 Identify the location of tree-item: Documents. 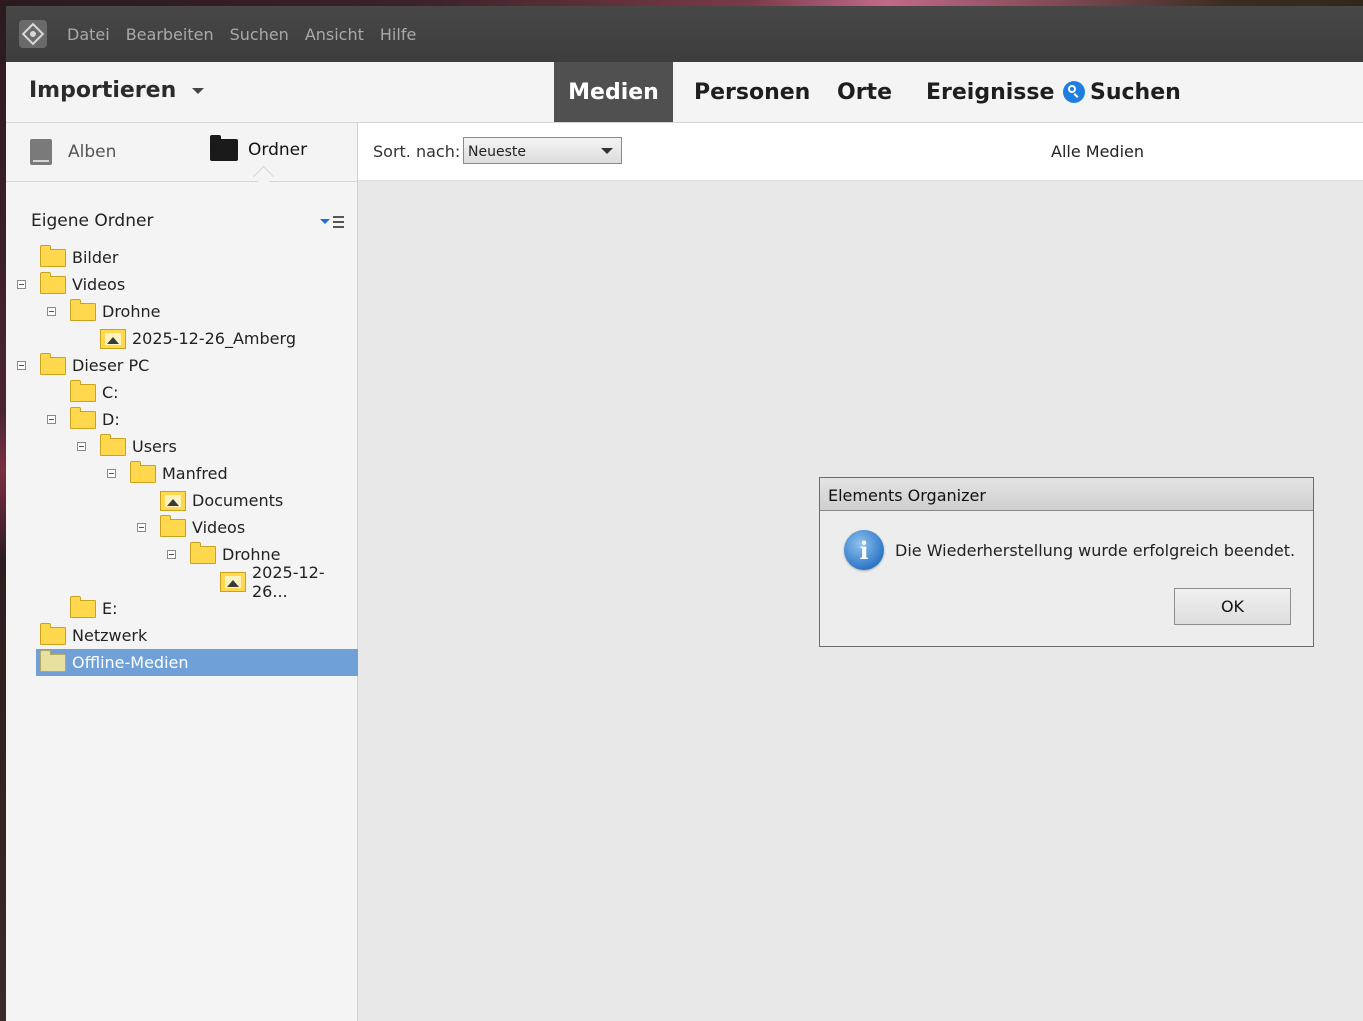
(221, 500).